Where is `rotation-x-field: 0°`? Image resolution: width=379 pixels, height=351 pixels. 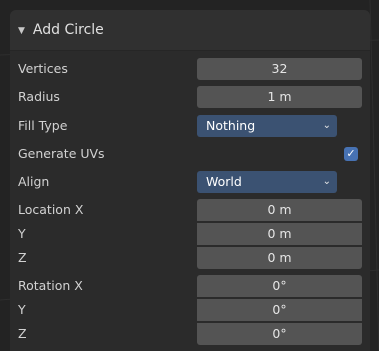
rotation-x-field: 0° is located at coordinates (279, 286).